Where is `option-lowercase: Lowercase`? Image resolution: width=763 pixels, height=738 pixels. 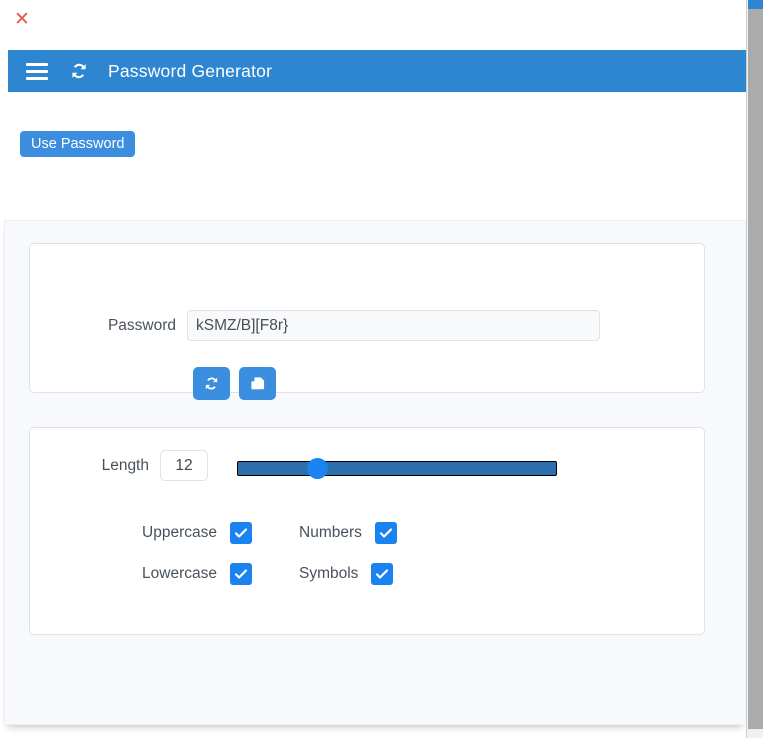 option-lowercase: Lowercase is located at coordinates (141, 574).